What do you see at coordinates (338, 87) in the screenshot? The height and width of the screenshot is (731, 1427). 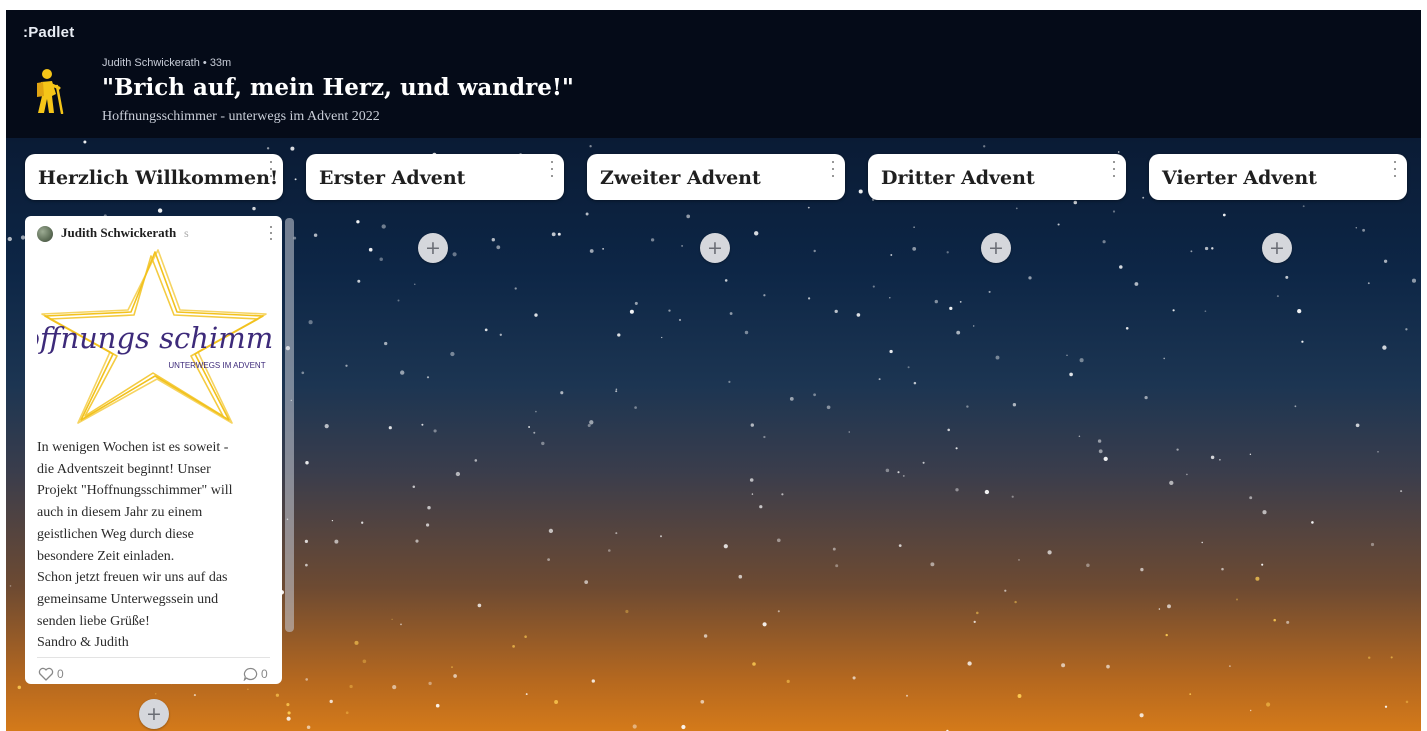 I see `board-title: "Brich auf, mein Herz, und wandre!"` at bounding box center [338, 87].